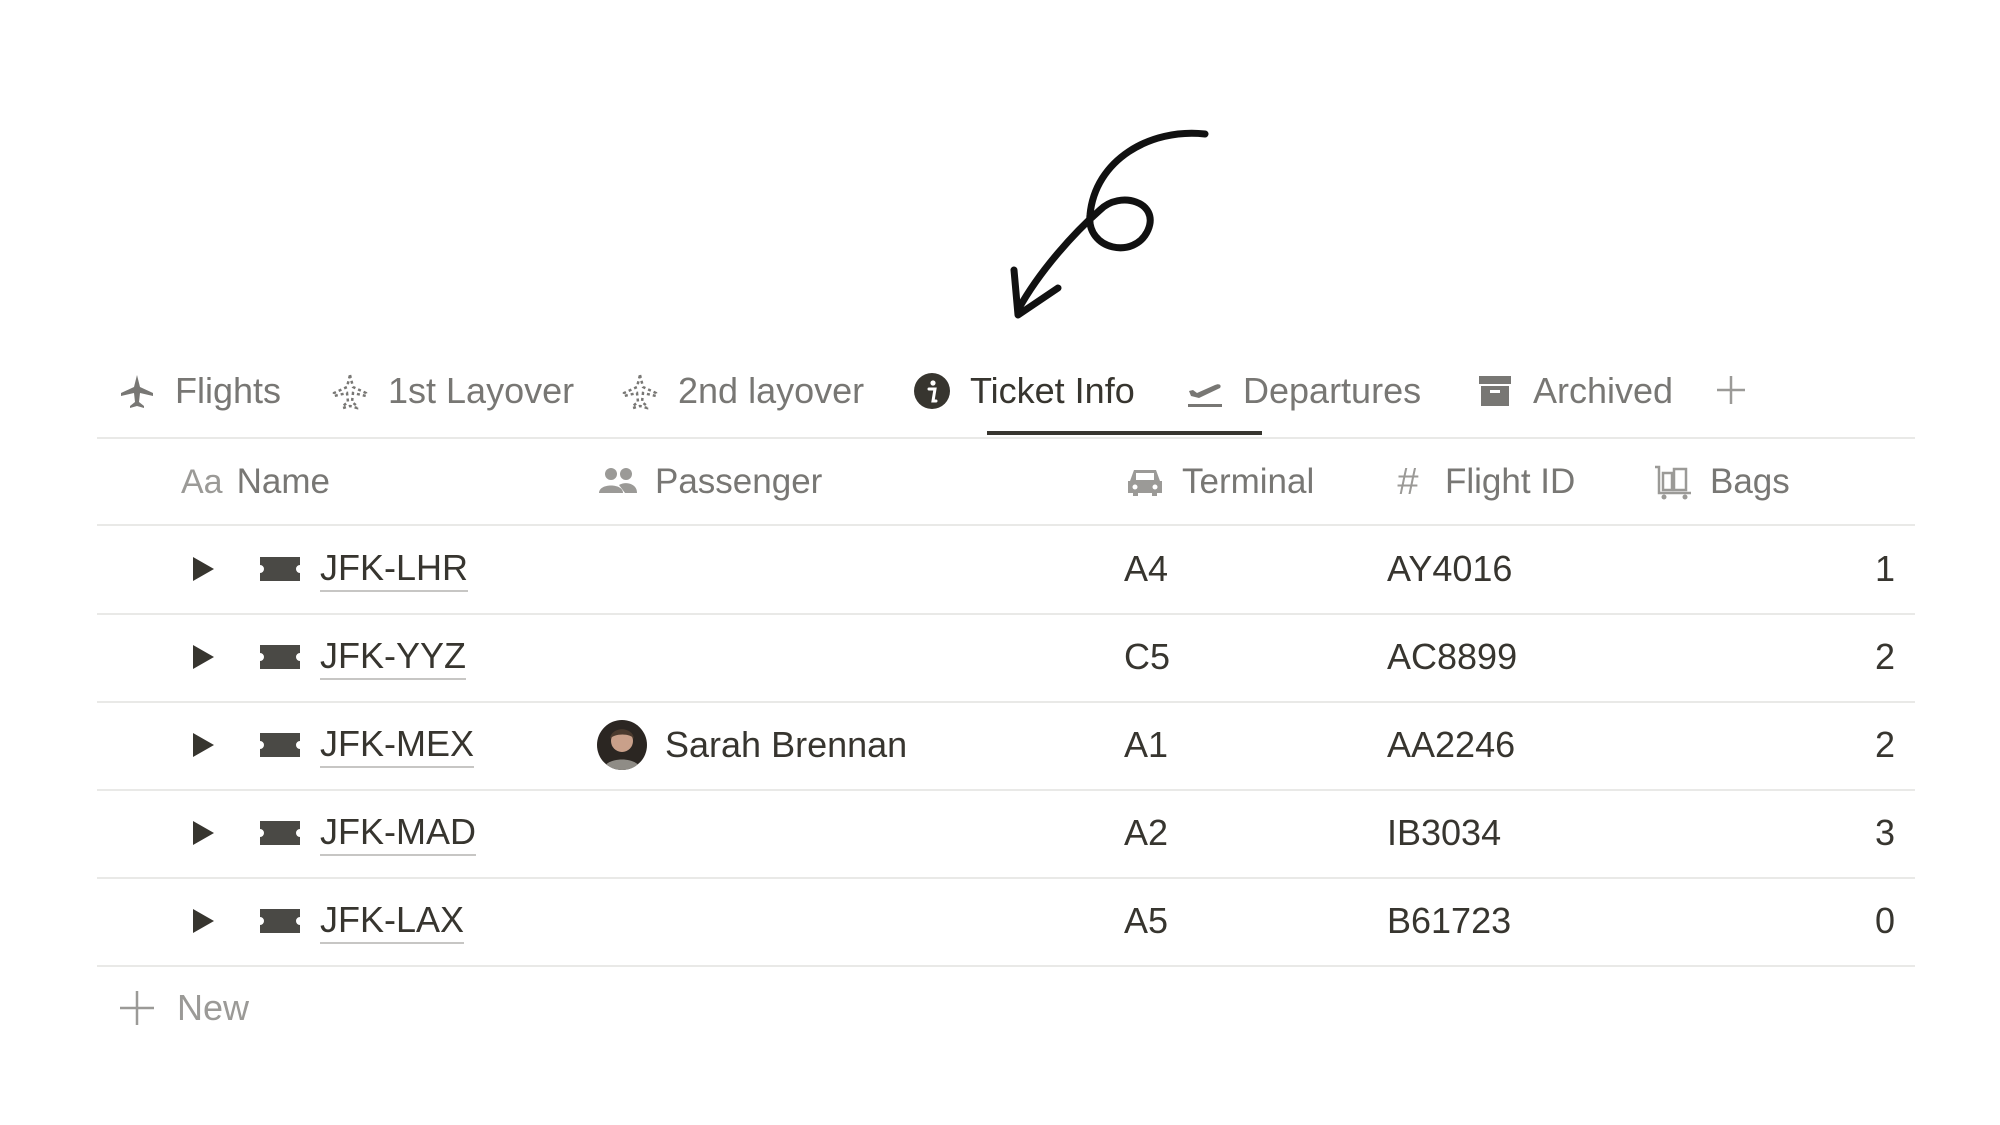 Image resolution: width=2000 pixels, height=1125 pixels. I want to click on active-tab-indicator, so click(1124, 433).